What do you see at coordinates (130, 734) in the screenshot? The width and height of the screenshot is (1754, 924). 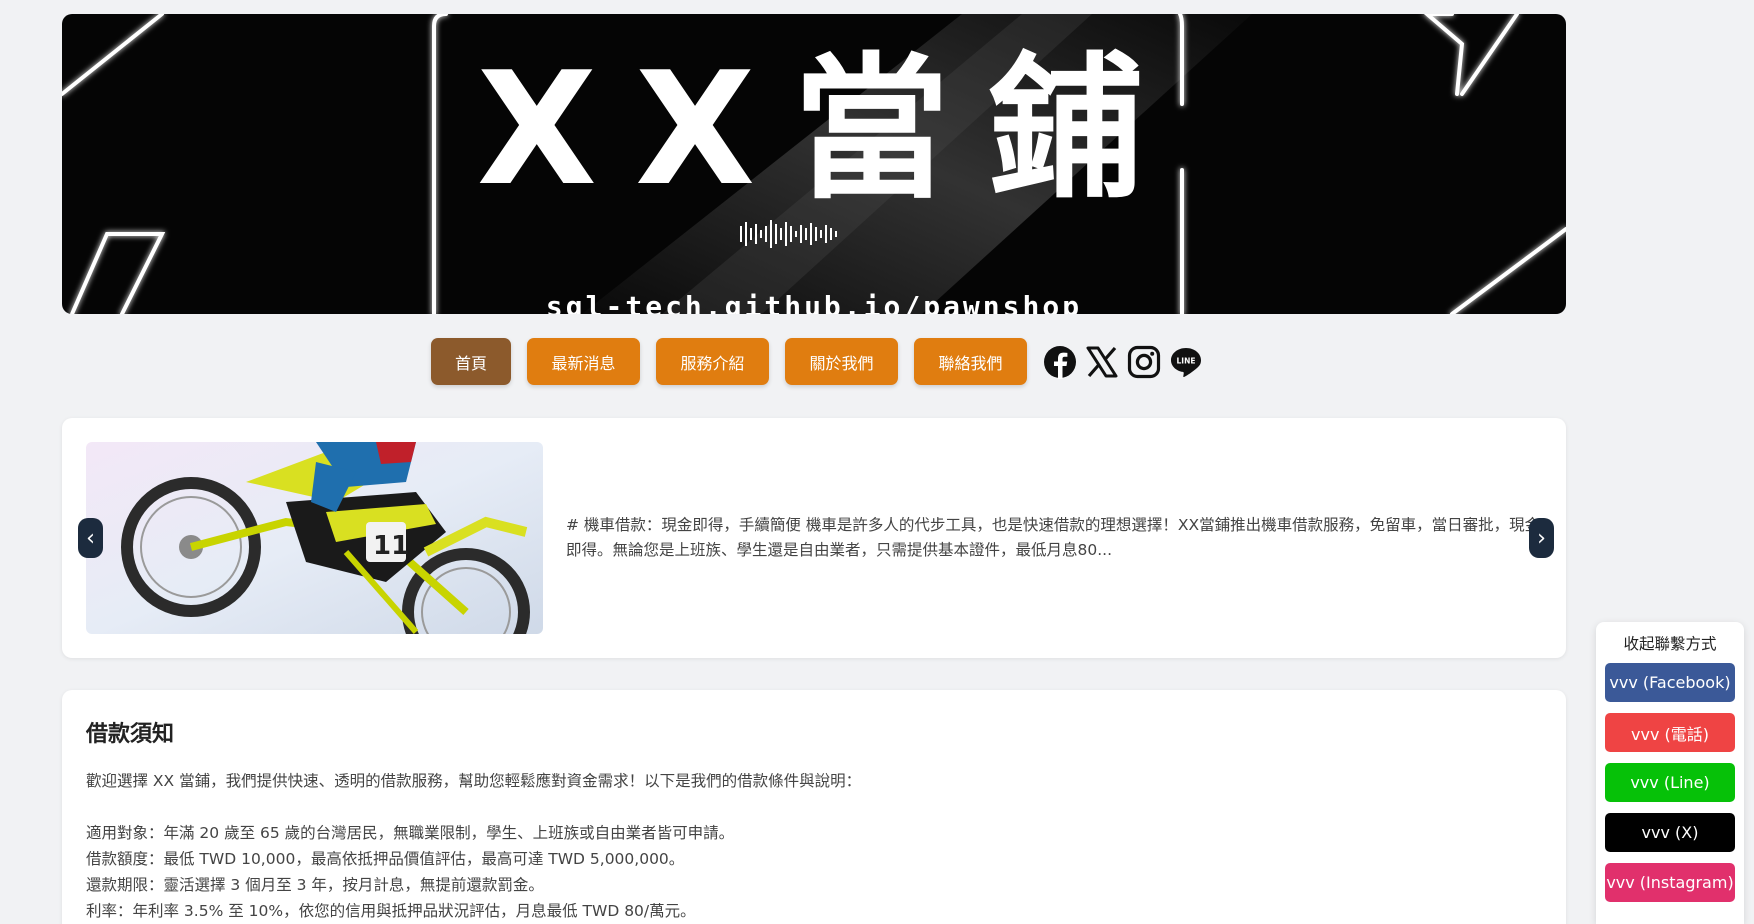 I see `loan-notice-title: 借款須知` at bounding box center [130, 734].